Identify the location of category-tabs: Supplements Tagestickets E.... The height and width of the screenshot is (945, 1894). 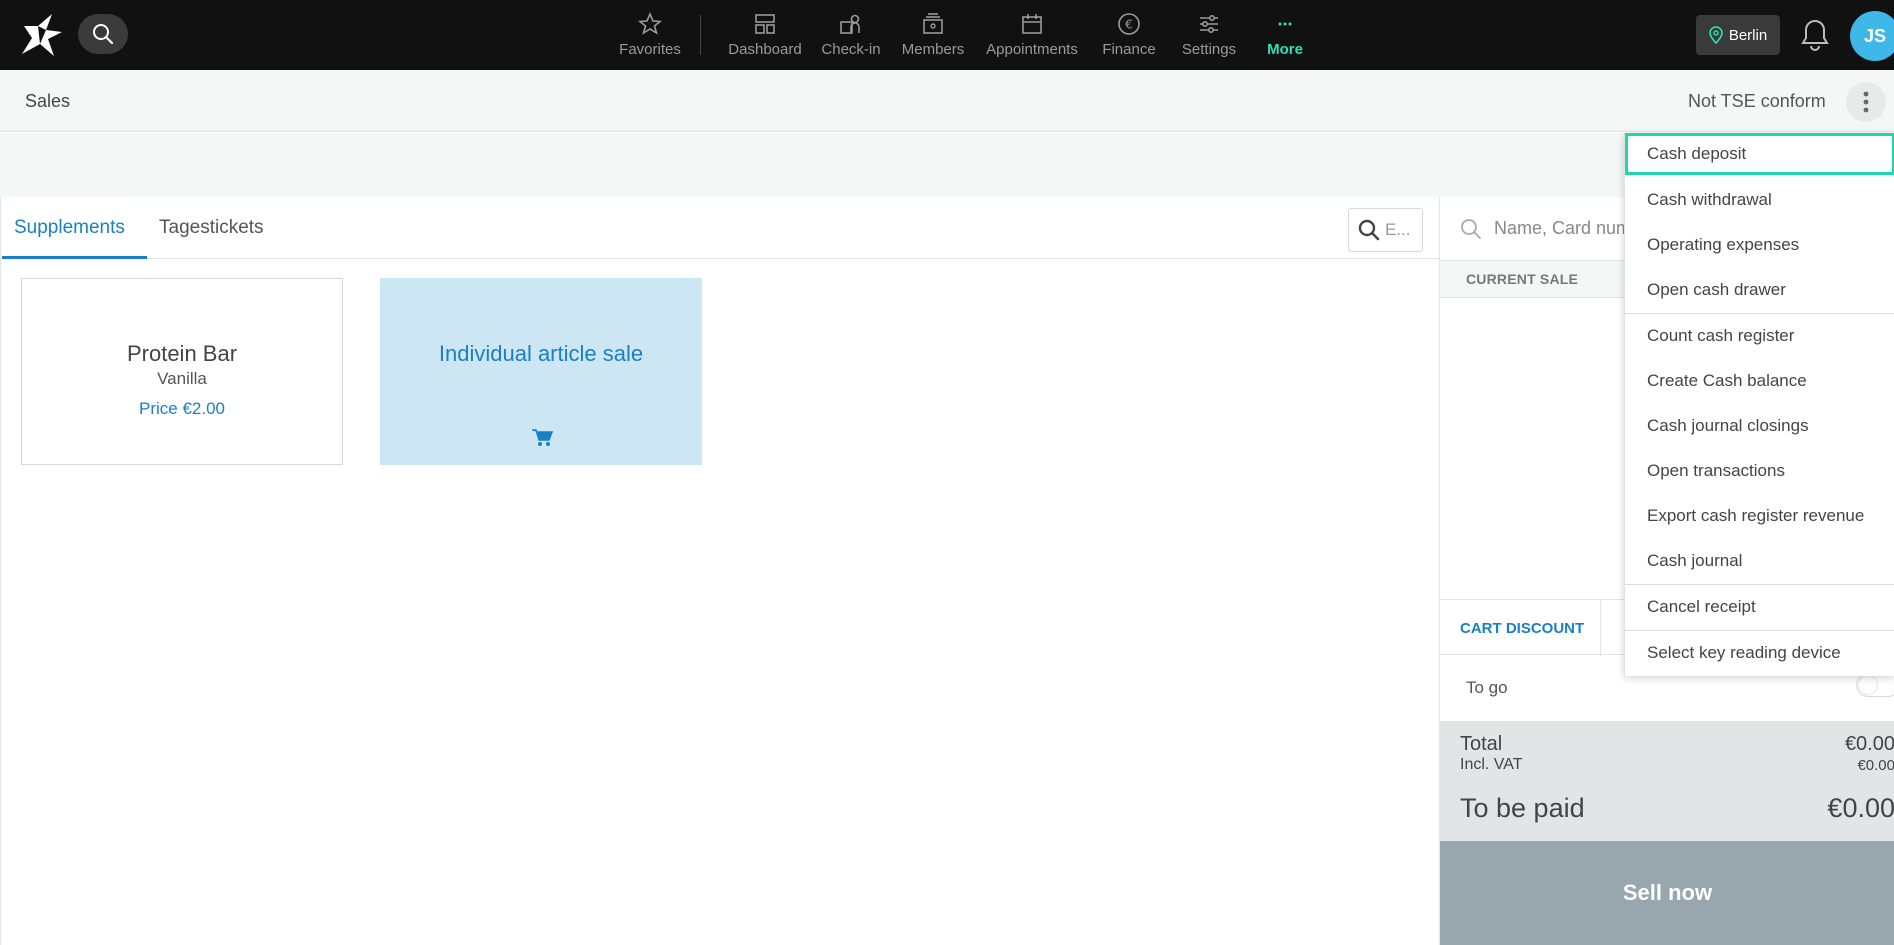
(720, 228).